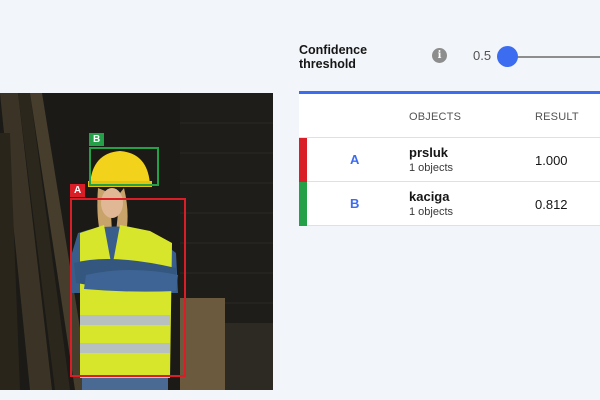 This screenshot has height=400, width=600. I want to click on column-header-result: RESULT, so click(557, 117).